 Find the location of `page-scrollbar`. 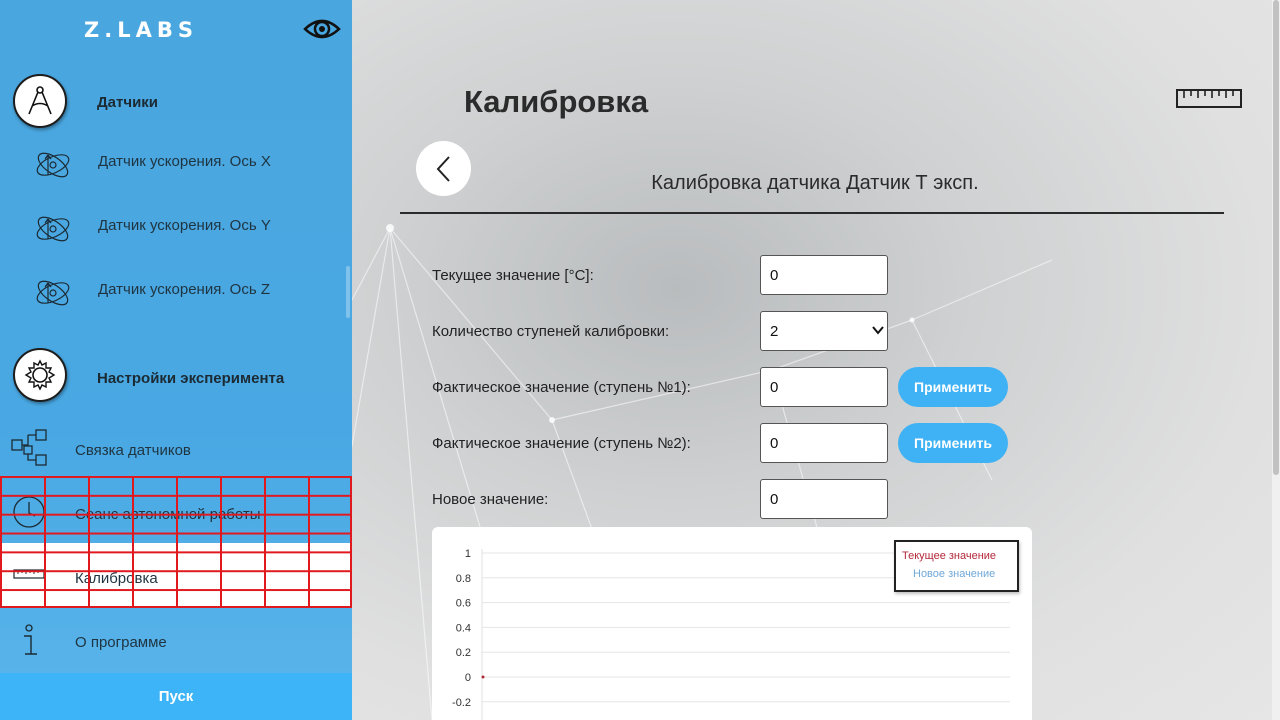

page-scrollbar is located at coordinates (1276, 360).